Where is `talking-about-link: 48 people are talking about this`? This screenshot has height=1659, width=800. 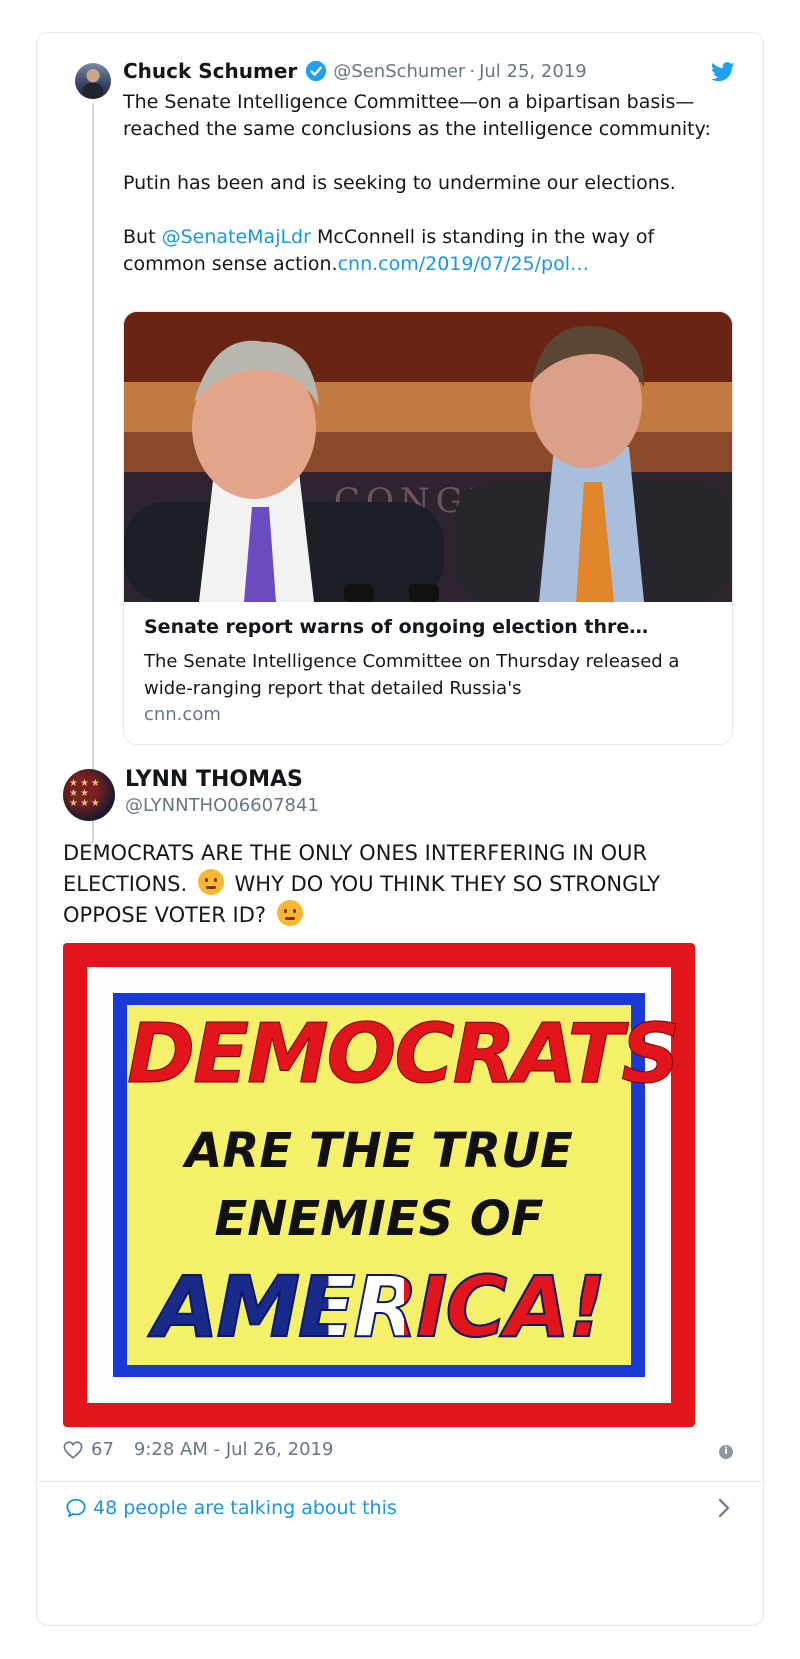 talking-about-link: 48 people are talking about this is located at coordinates (231, 1508).